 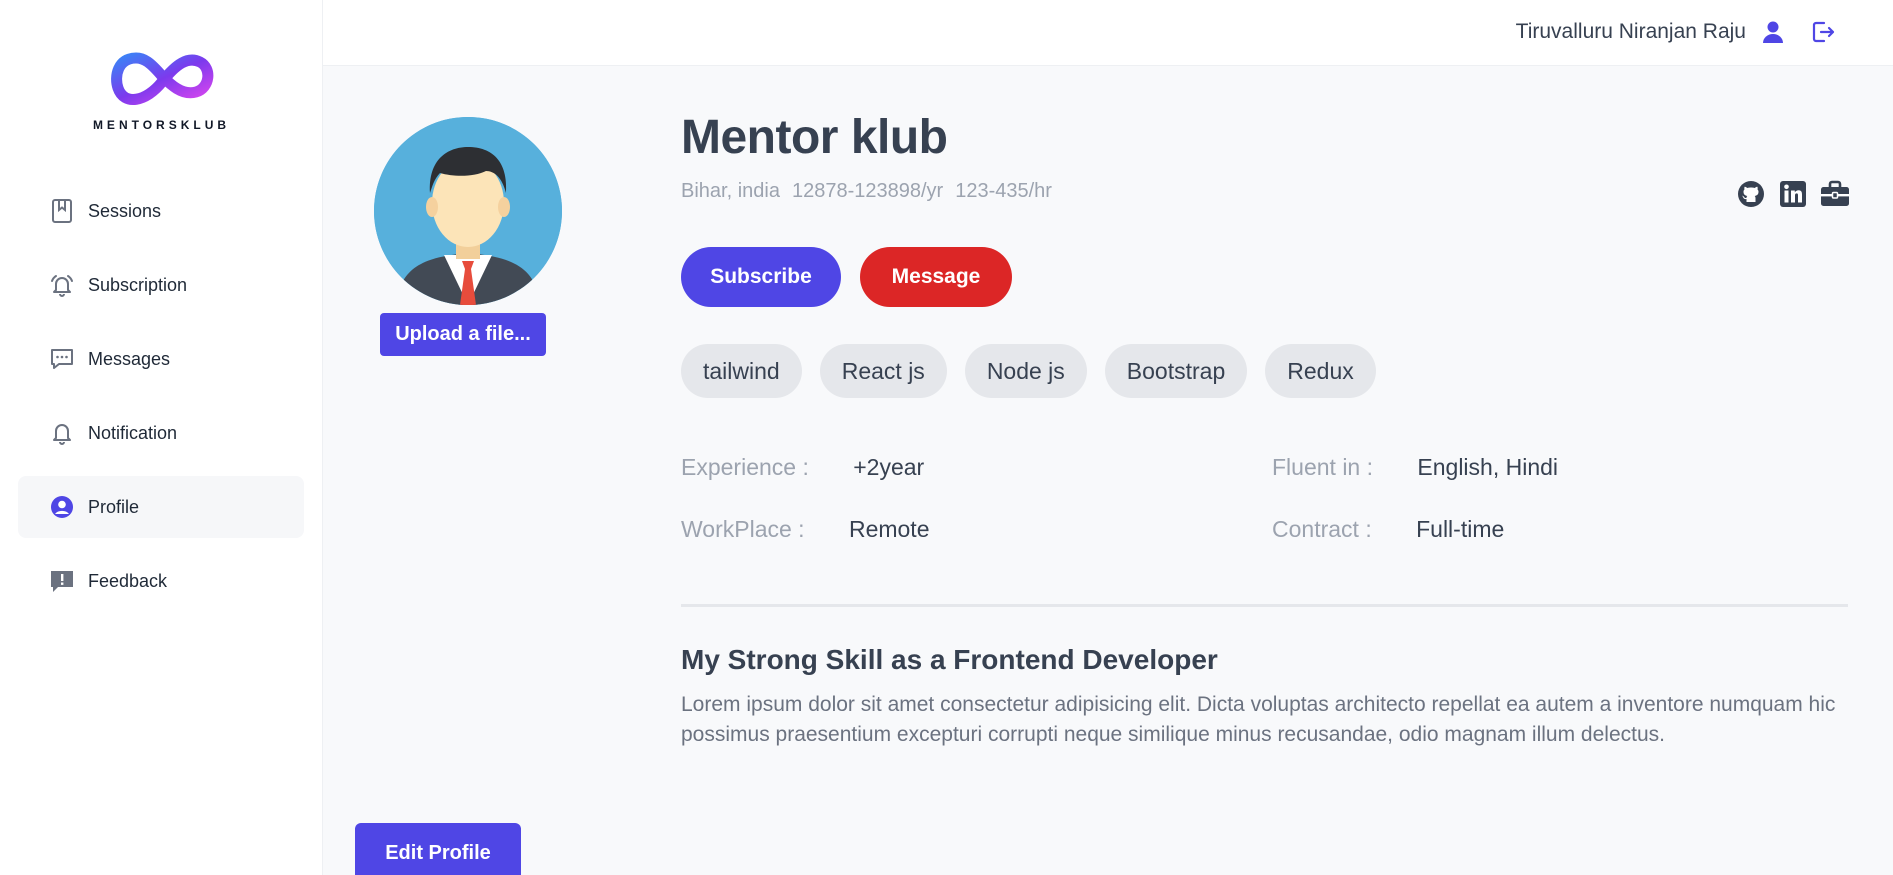 I want to click on message-button: Message, so click(x=936, y=277).